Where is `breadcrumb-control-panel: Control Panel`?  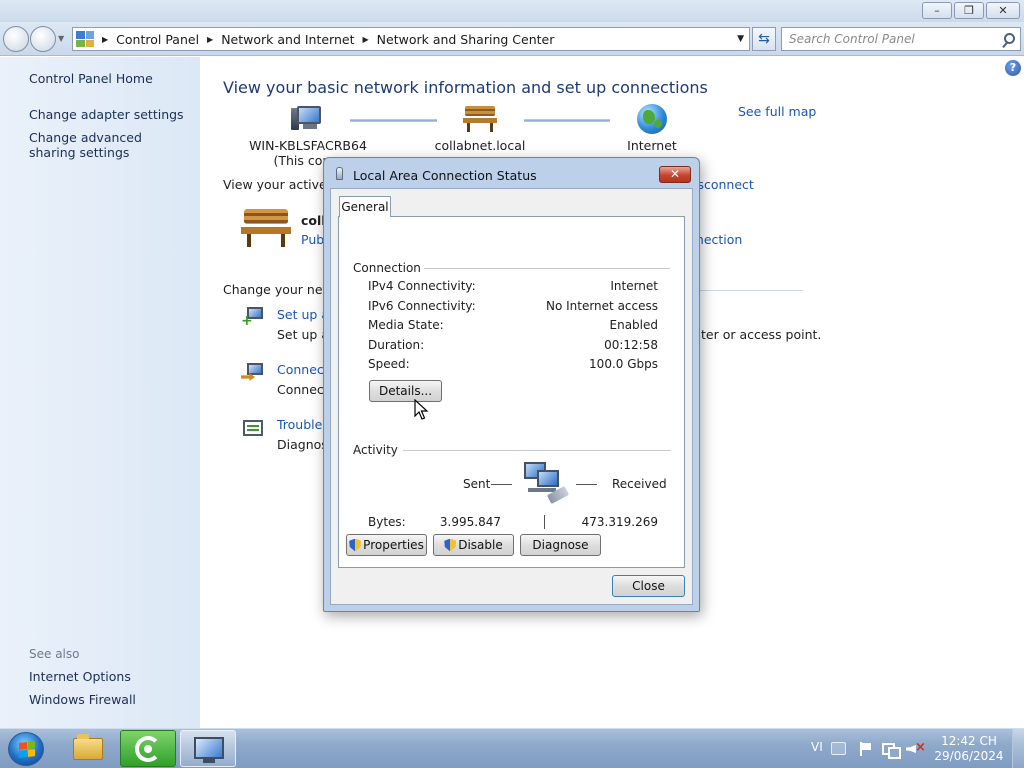 breadcrumb-control-panel: Control Panel is located at coordinates (157, 39).